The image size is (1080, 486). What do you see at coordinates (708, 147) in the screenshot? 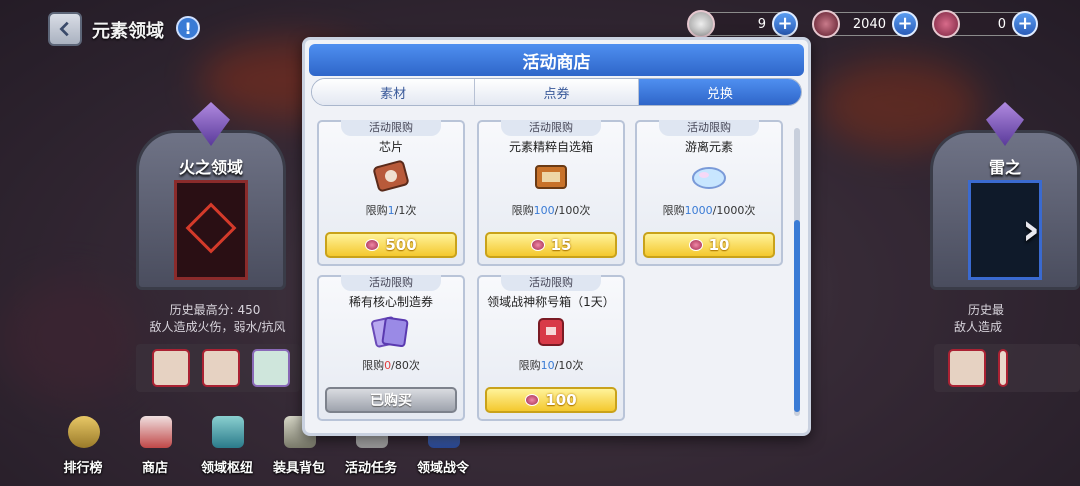
I see `item-name: 游离元素` at bounding box center [708, 147].